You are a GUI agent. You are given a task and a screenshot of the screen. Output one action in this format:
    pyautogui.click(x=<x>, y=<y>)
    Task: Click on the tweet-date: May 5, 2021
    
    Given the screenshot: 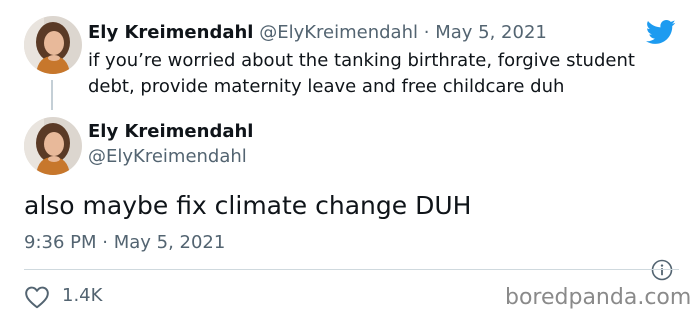 What is the action you would take?
    pyautogui.click(x=491, y=32)
    